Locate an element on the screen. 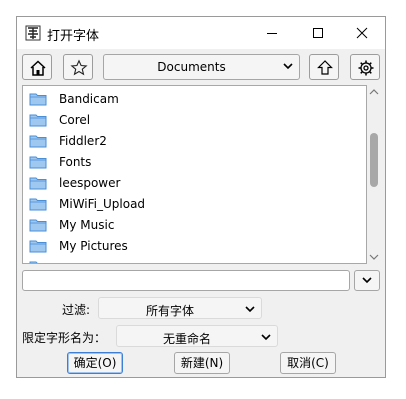  file-name: Fiddler2 is located at coordinates (83, 141).